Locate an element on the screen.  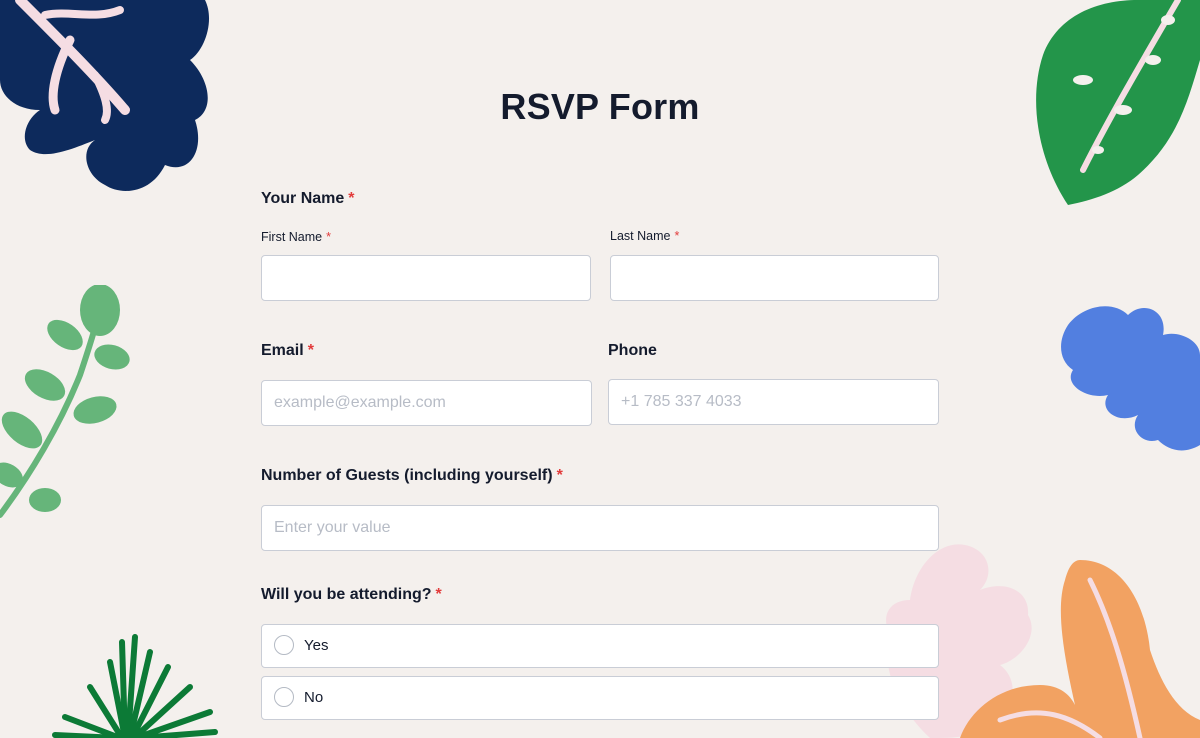
email-label: Email * is located at coordinates (287, 351).